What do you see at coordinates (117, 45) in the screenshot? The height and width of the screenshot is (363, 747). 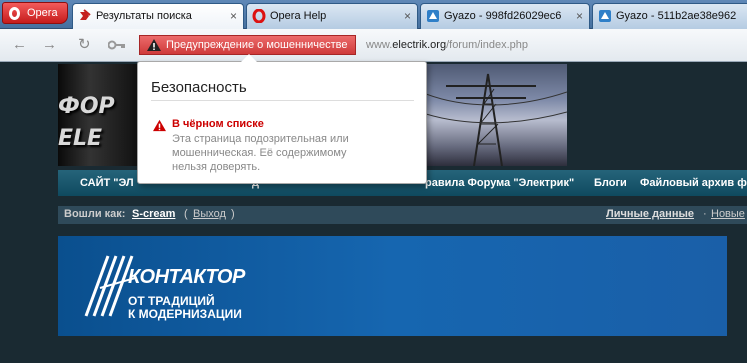 I see `key-icon` at bounding box center [117, 45].